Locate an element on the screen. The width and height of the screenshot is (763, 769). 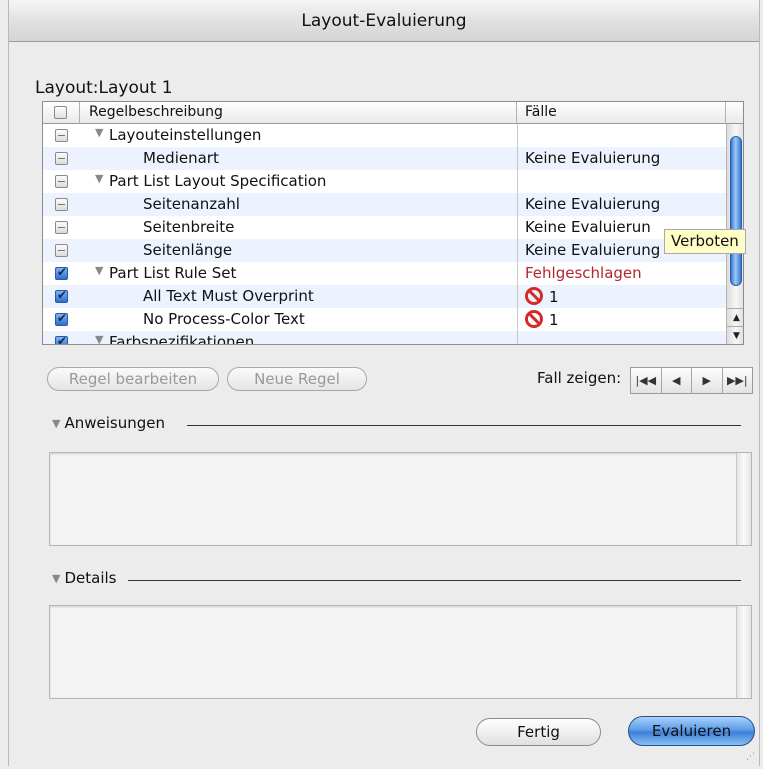
table-row: ▼ Layouteinstellungen is located at coordinates (384, 135).